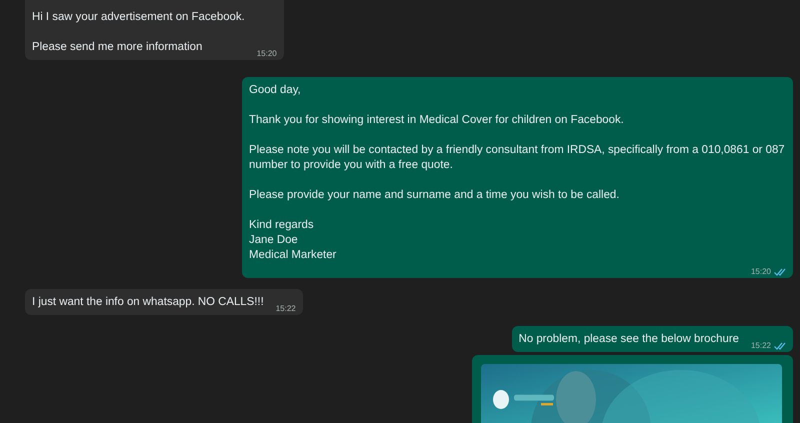 The width and height of the screenshot is (800, 423). Describe the element at coordinates (148, 302) in the screenshot. I see `message-text: I just want the info on whatsapp. NO CALLS!!!` at that location.